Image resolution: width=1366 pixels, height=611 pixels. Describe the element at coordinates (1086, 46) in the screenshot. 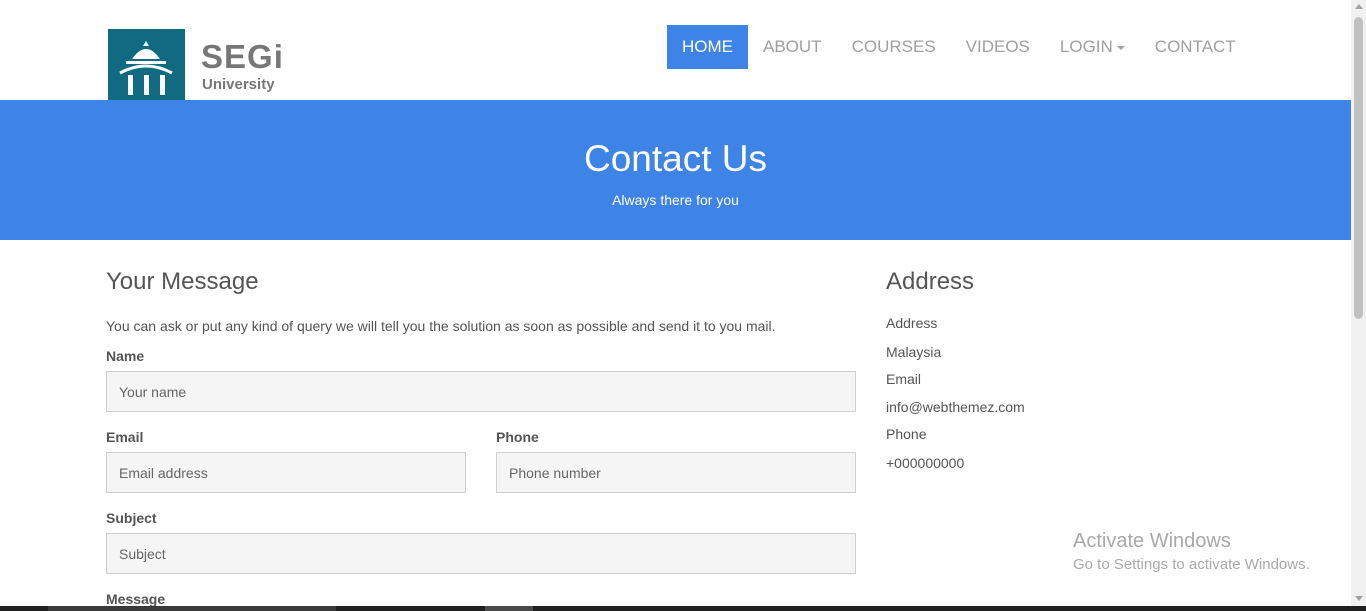

I see `nav-login-label: LOGIN` at that location.